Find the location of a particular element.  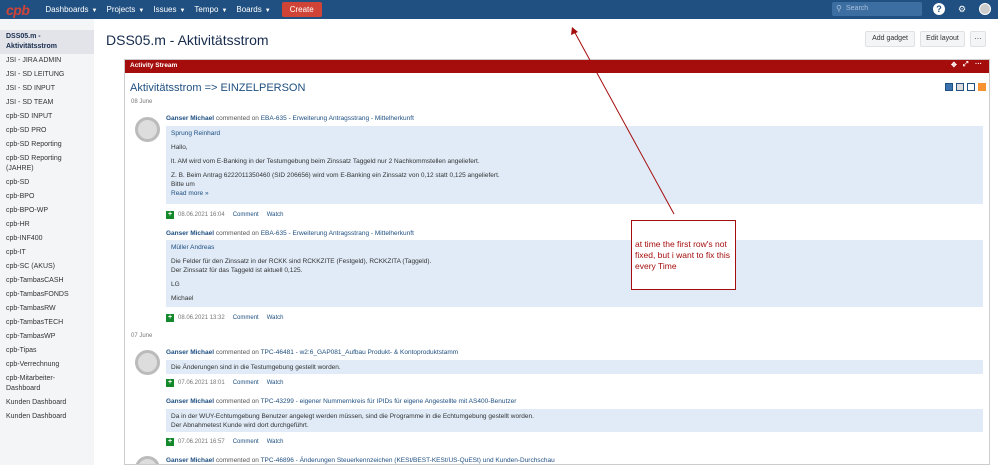

add-gadget-button: Add gadget is located at coordinates (890, 39).